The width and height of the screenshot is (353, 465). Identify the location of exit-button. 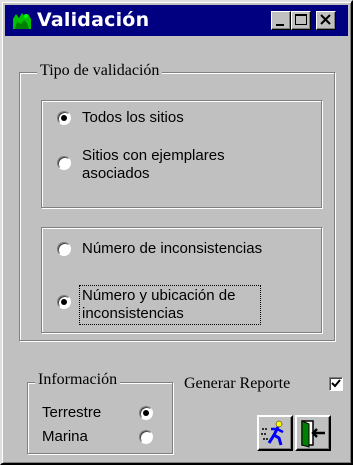
(313, 433).